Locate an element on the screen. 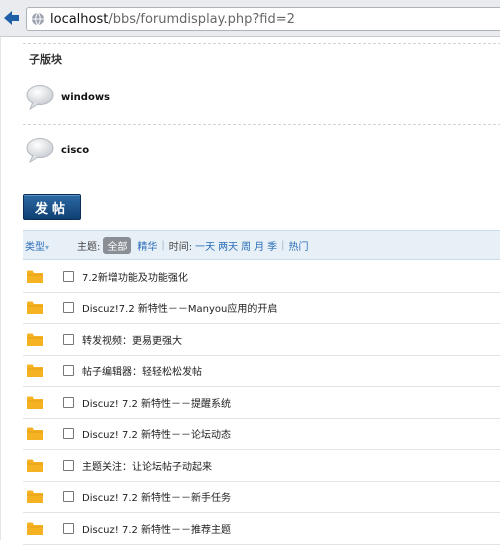 This screenshot has width=500, height=545. thread-title: 7.2新增功能及功能强化 is located at coordinates (135, 276).